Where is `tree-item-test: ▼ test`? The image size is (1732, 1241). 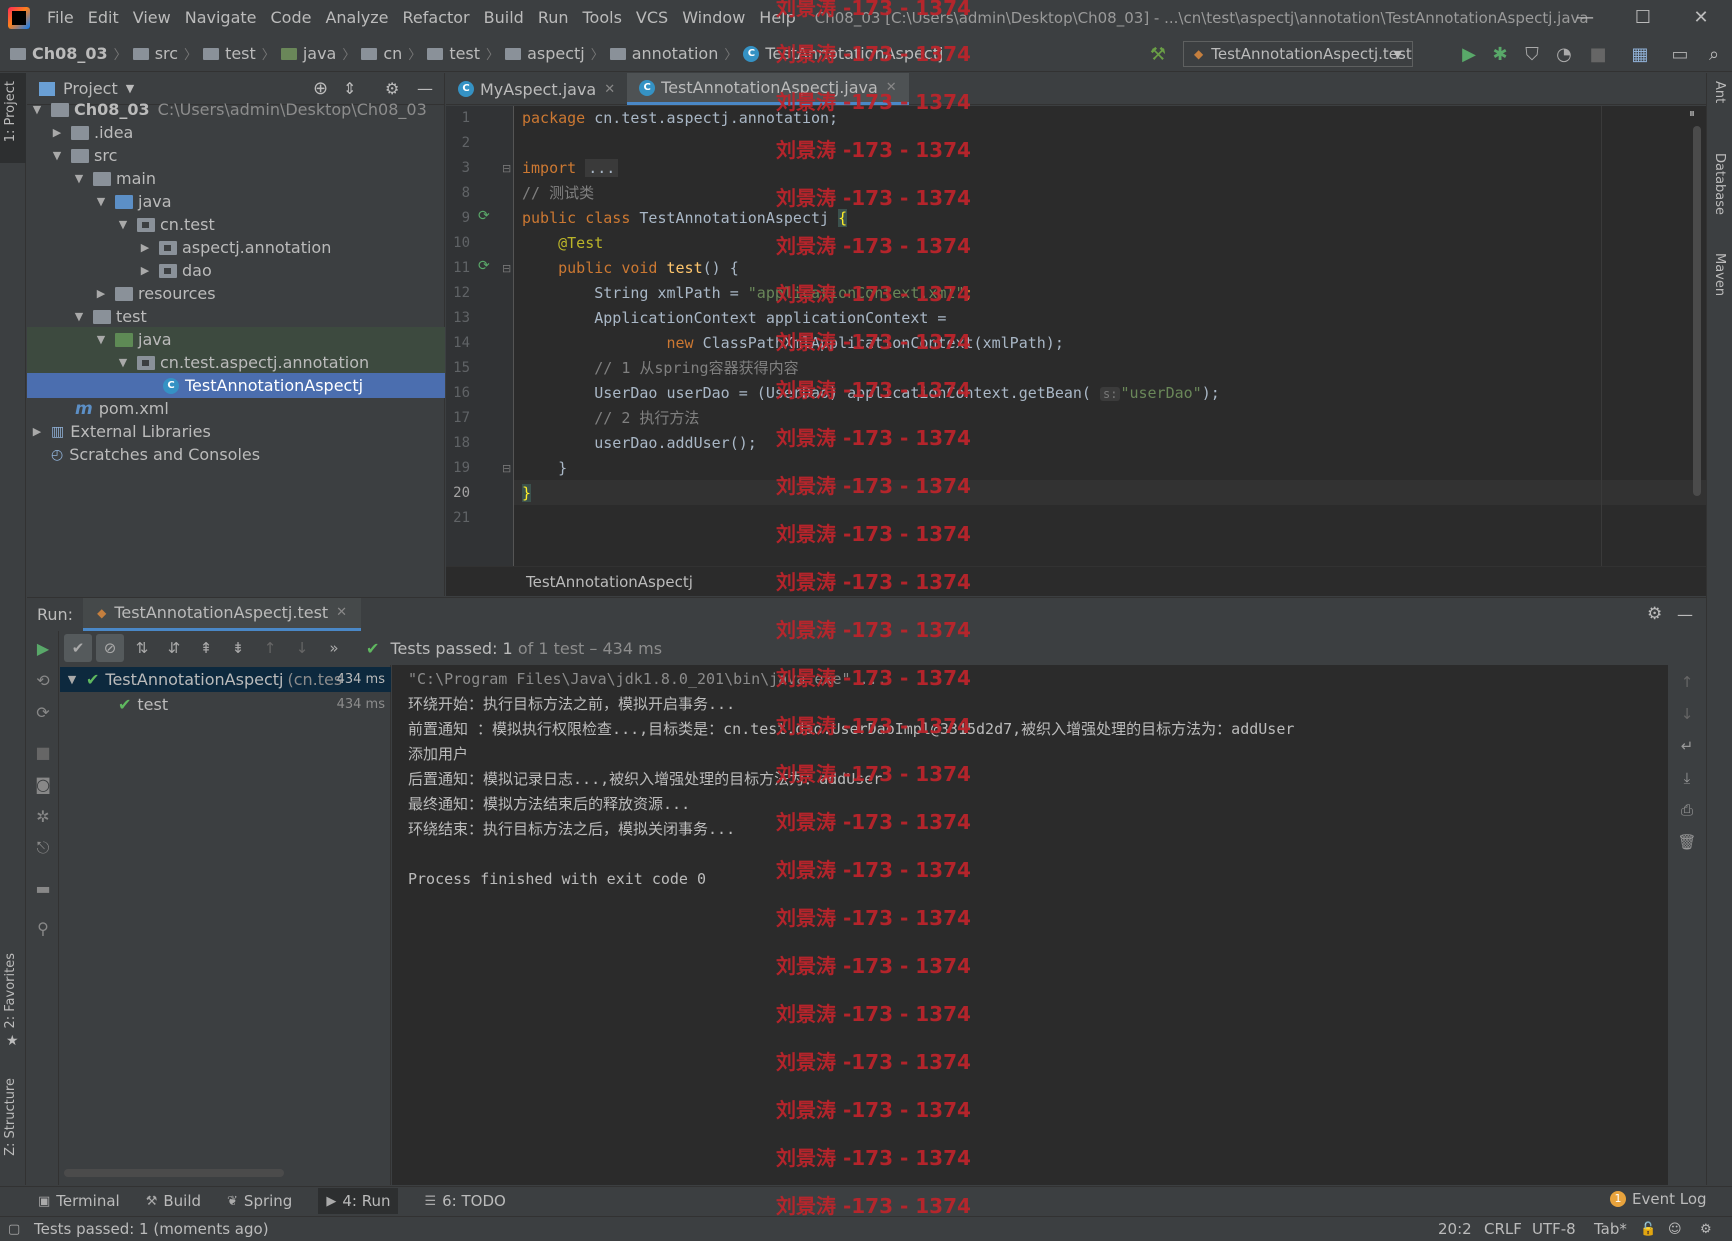
tree-item-test: ▼ test is located at coordinates (236, 316).